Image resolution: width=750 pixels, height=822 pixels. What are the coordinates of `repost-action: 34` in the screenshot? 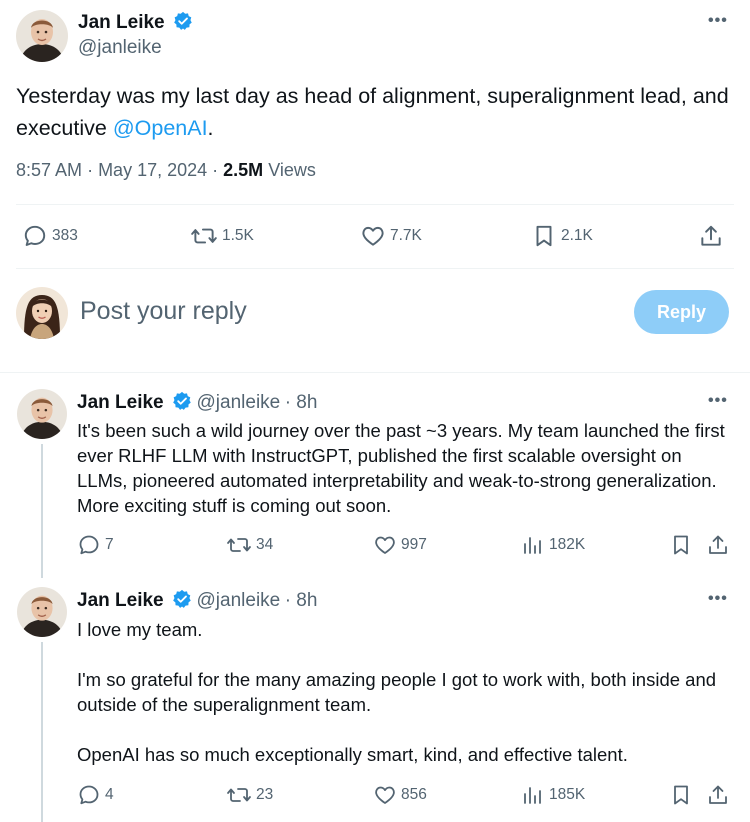 It's located at (249, 545).